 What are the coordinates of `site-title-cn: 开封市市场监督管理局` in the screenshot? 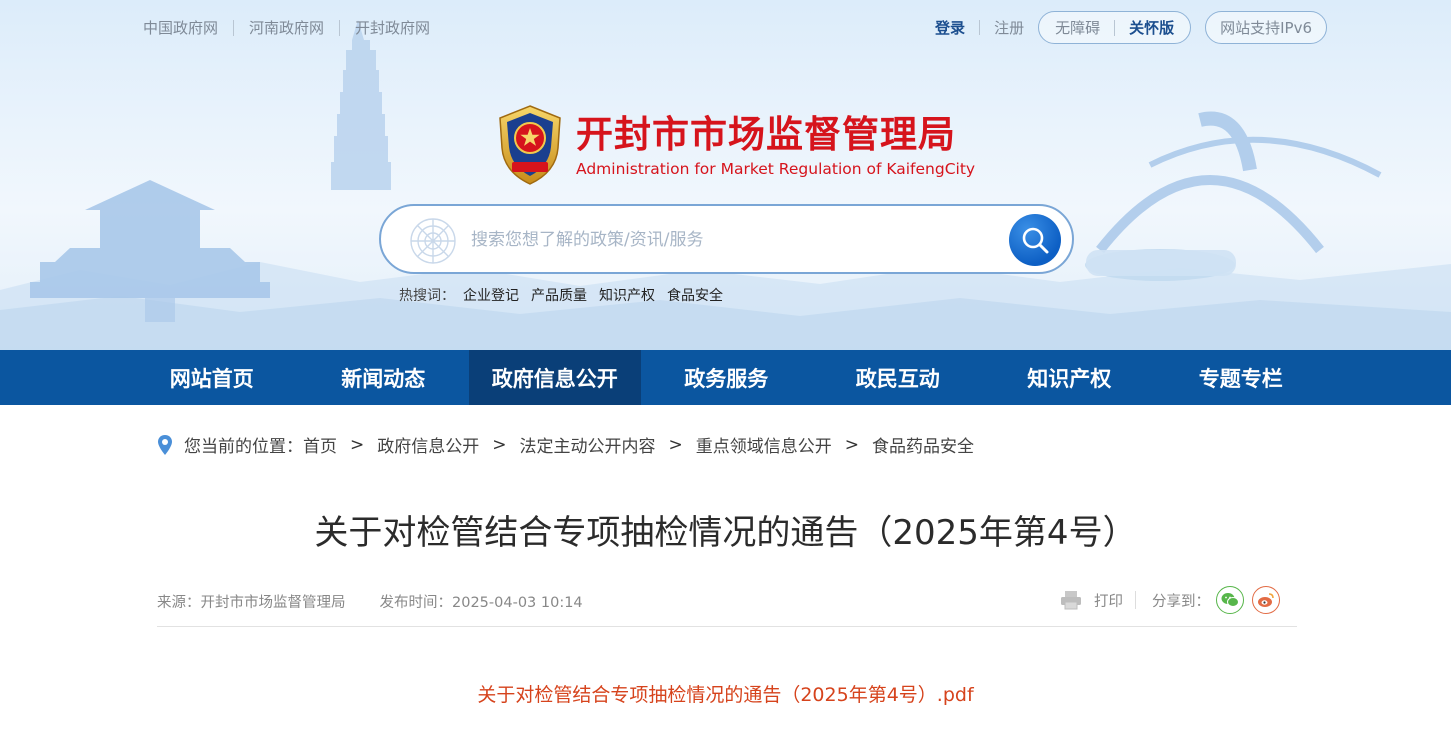 It's located at (766, 134).